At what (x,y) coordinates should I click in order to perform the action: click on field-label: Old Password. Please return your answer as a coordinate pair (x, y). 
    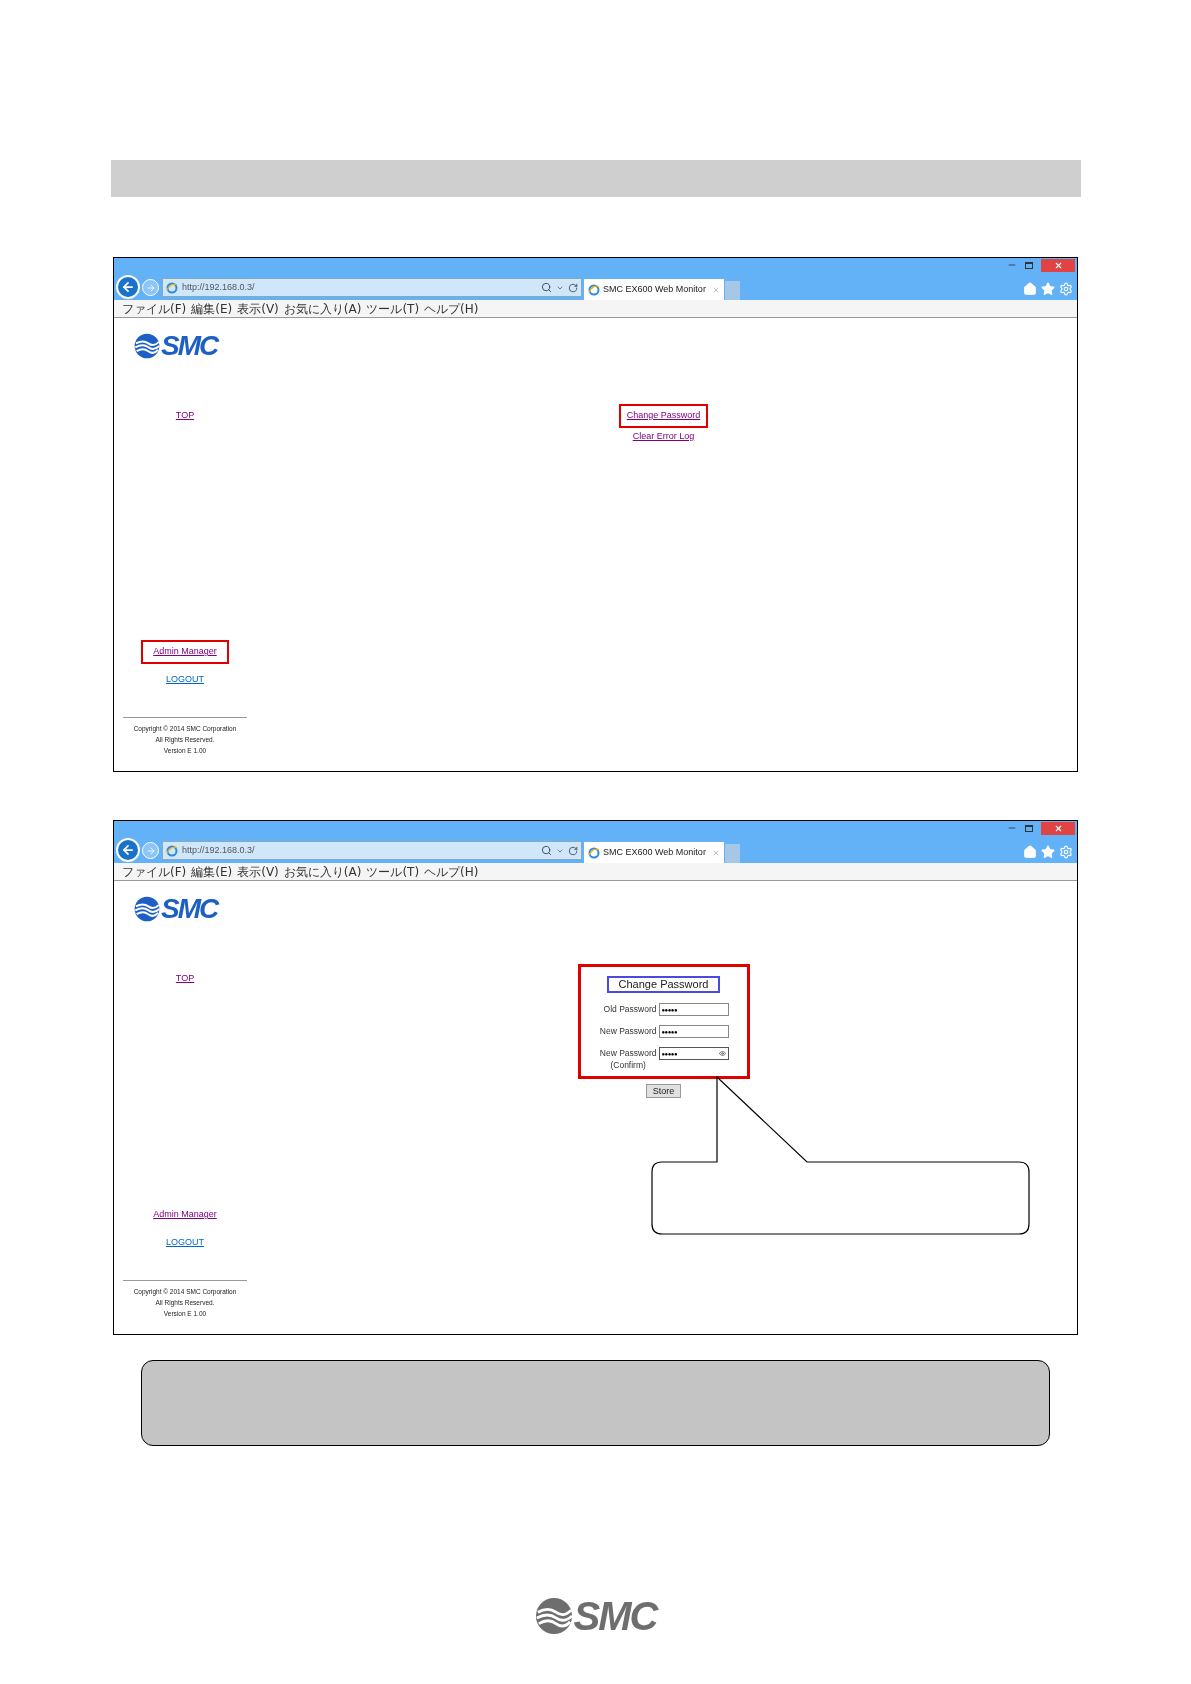
    Looking at the image, I should click on (630, 1009).